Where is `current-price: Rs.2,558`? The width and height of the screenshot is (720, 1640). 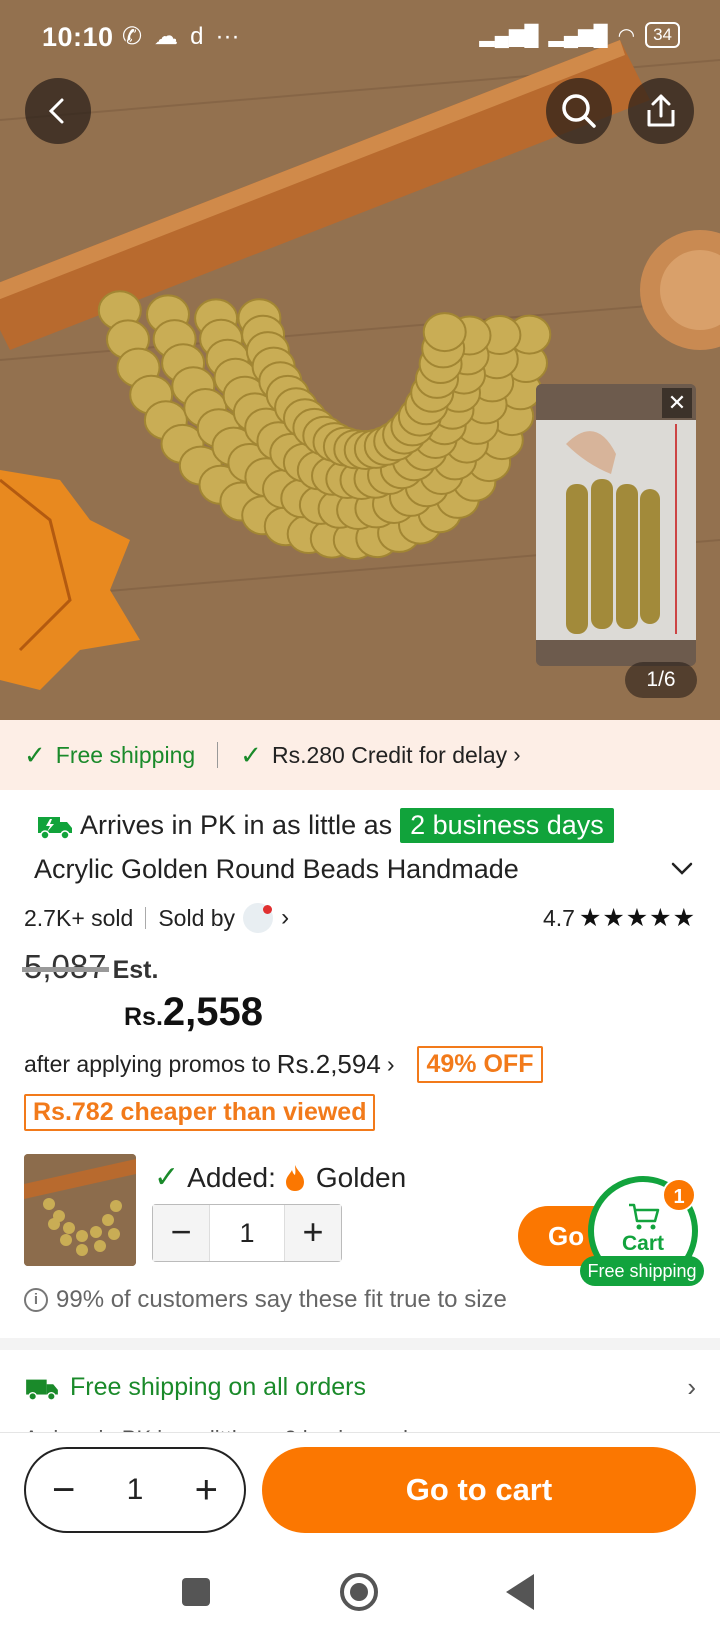
current-price: Rs.2,558 is located at coordinates (193, 1012).